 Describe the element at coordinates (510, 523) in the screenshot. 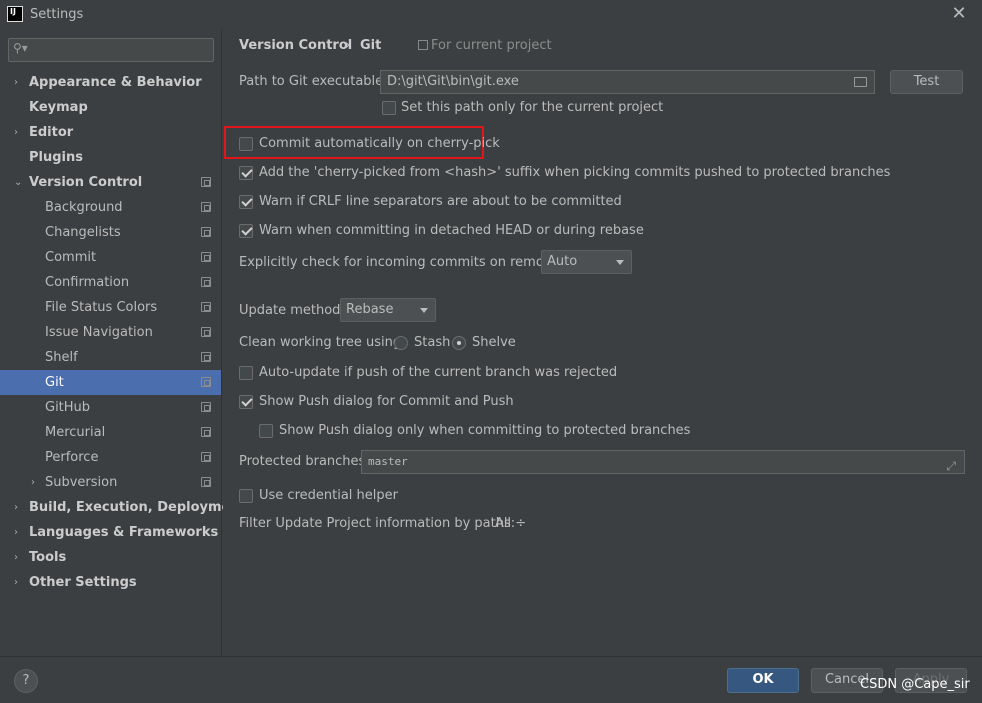

I see `filter-paths-dropdown: All ÷` at that location.